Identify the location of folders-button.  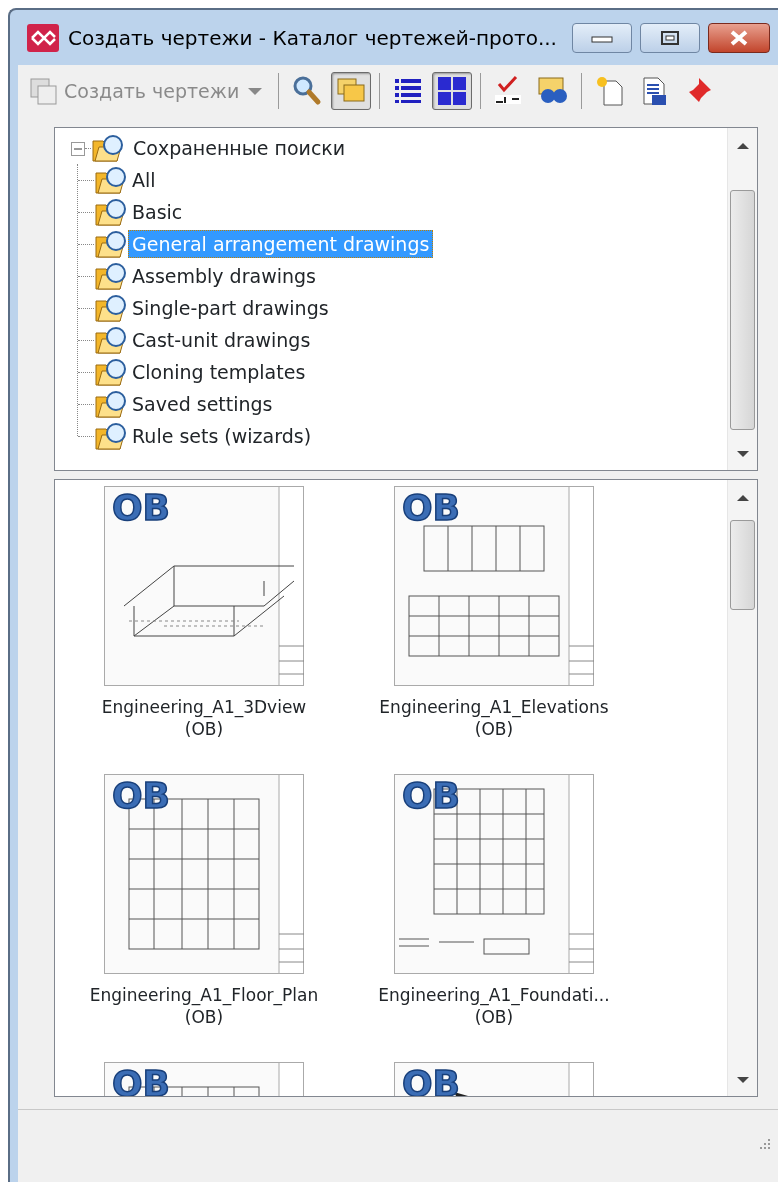
(351, 91).